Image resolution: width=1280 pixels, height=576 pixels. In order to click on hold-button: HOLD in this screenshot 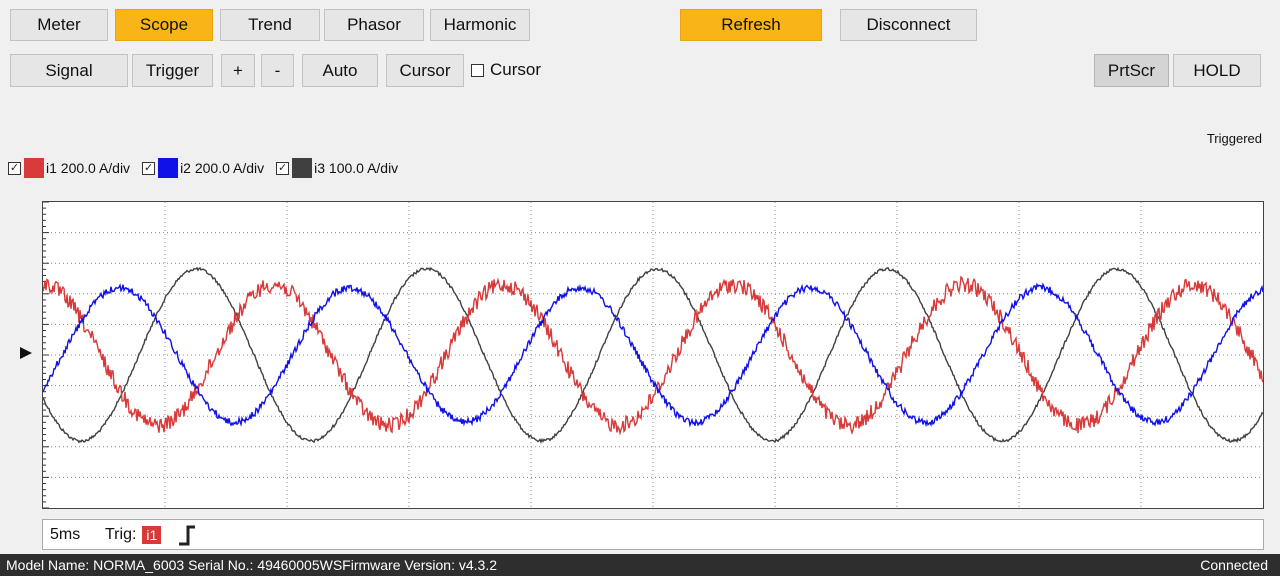, I will do `click(1217, 70)`.